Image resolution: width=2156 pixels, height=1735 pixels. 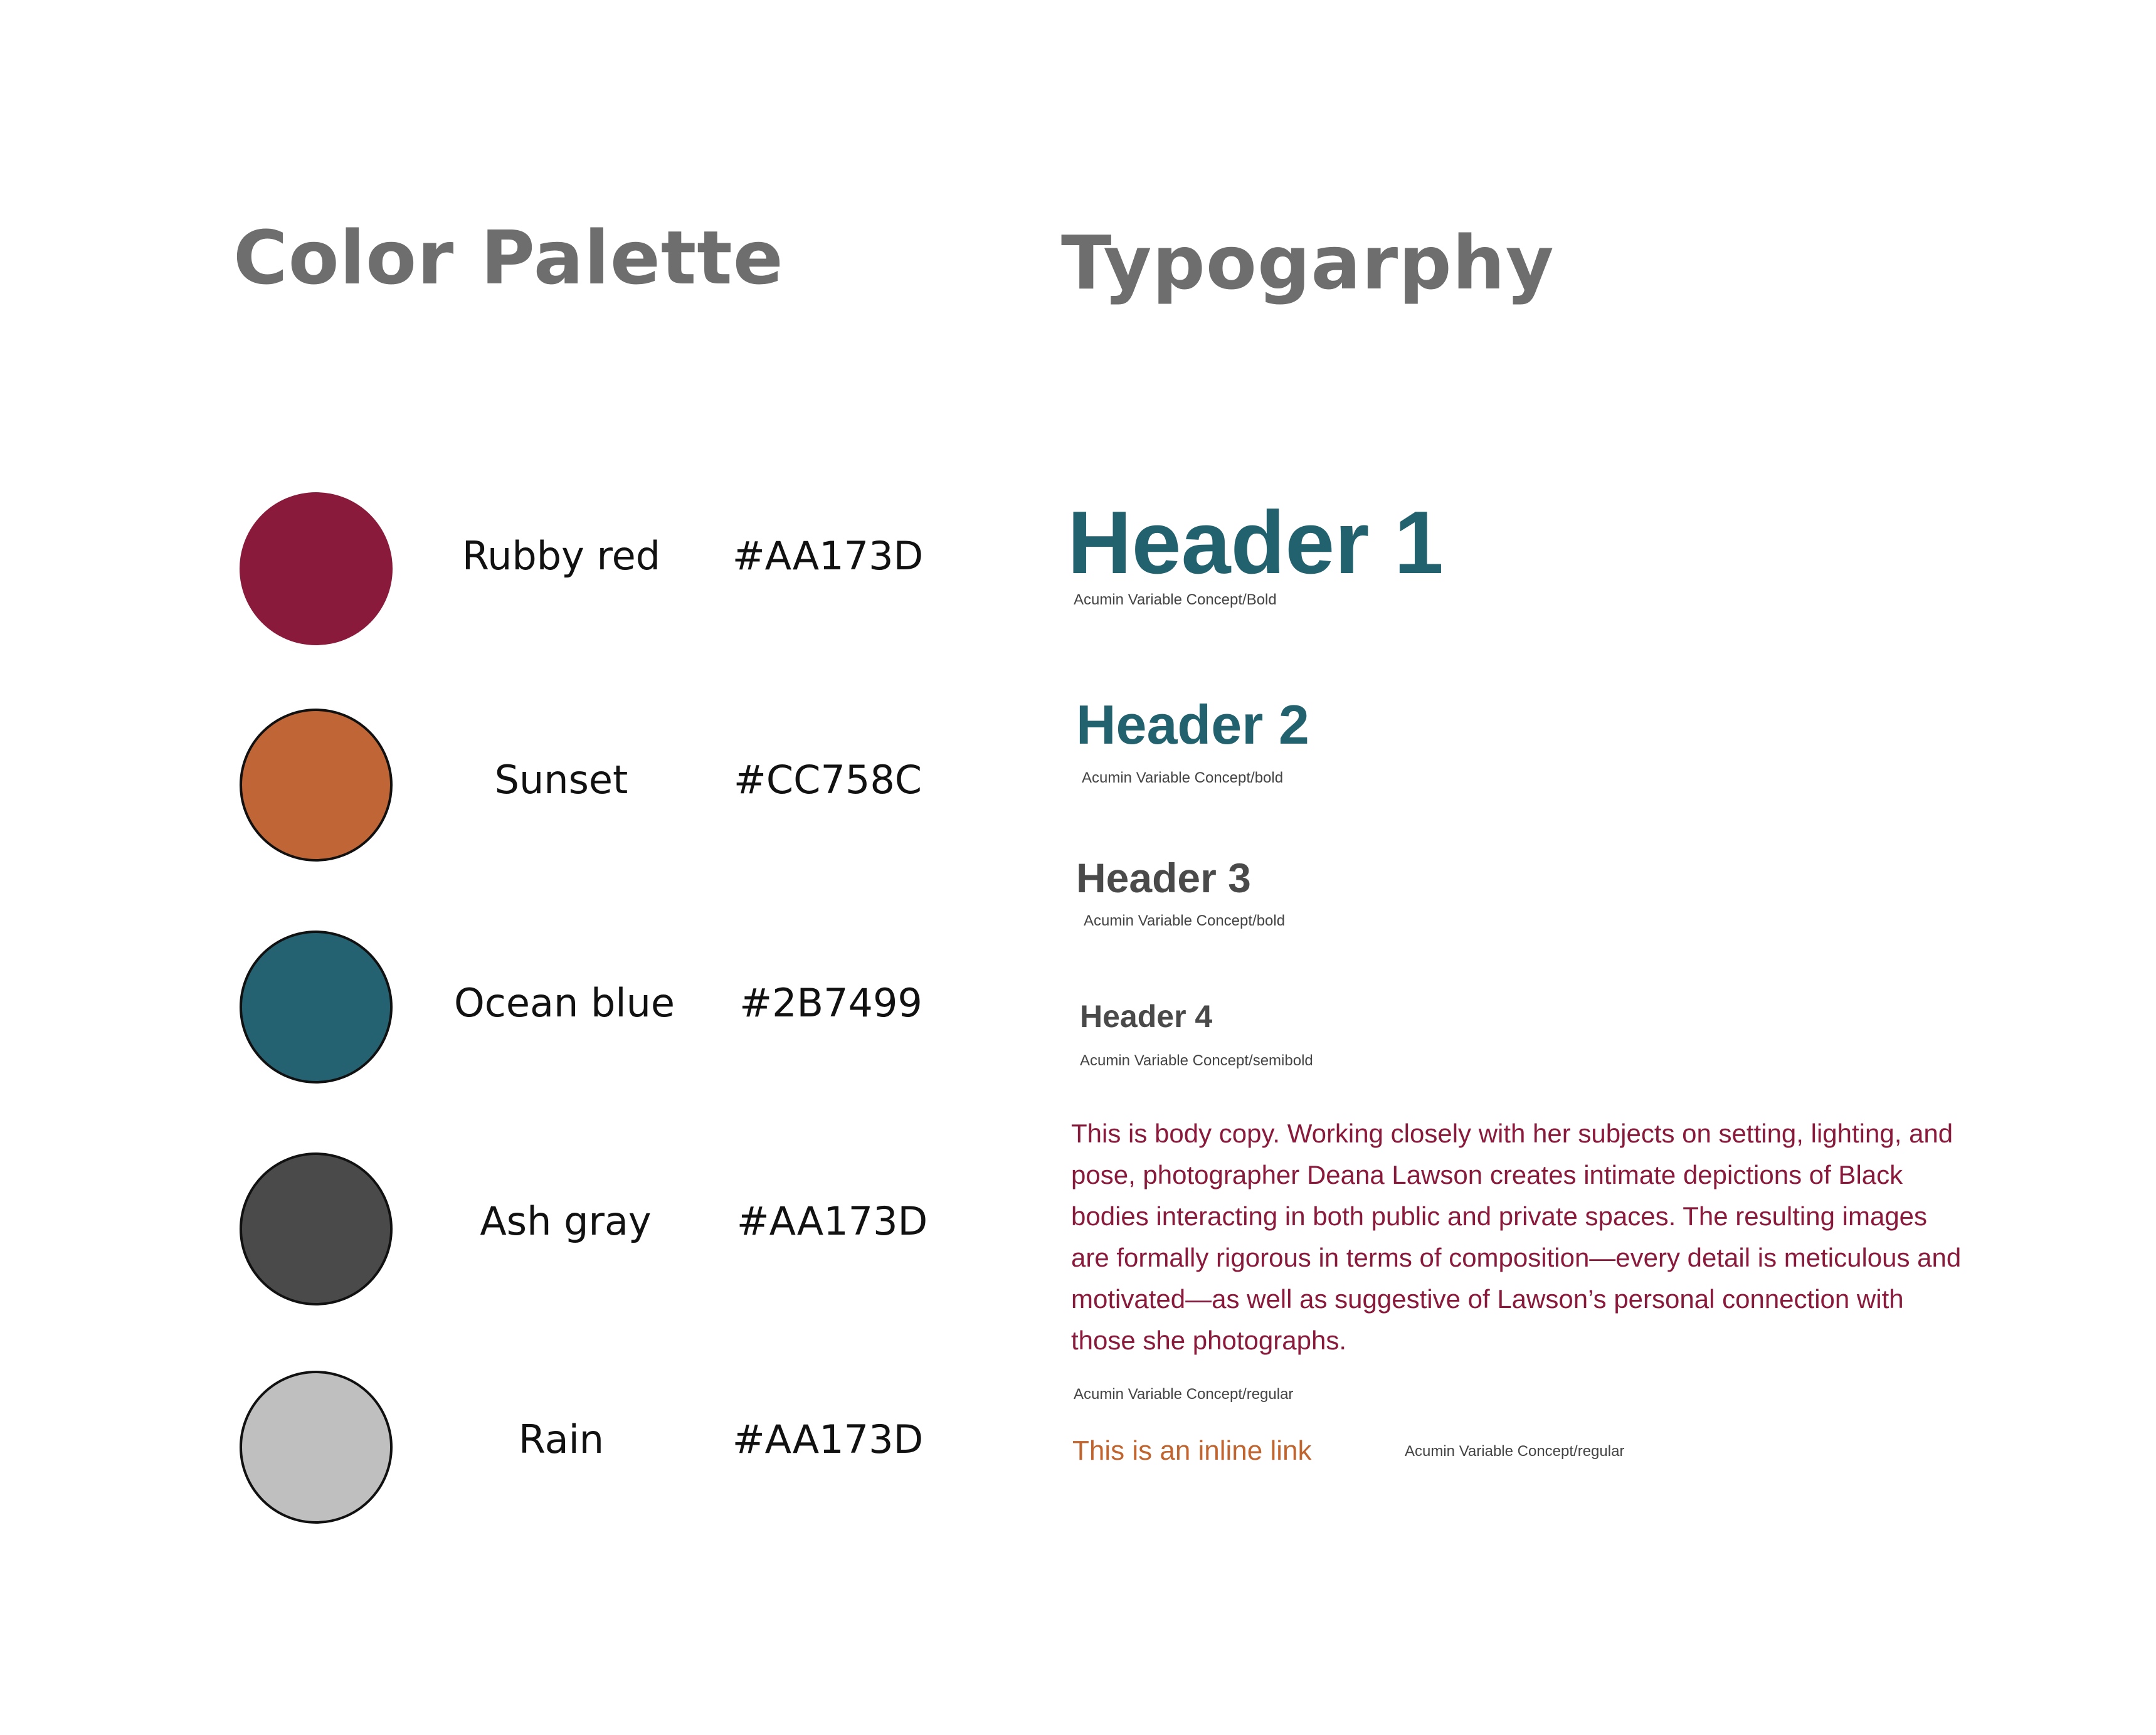 I want to click on color-hex-rain: #AA173D, so click(x=828, y=1439).